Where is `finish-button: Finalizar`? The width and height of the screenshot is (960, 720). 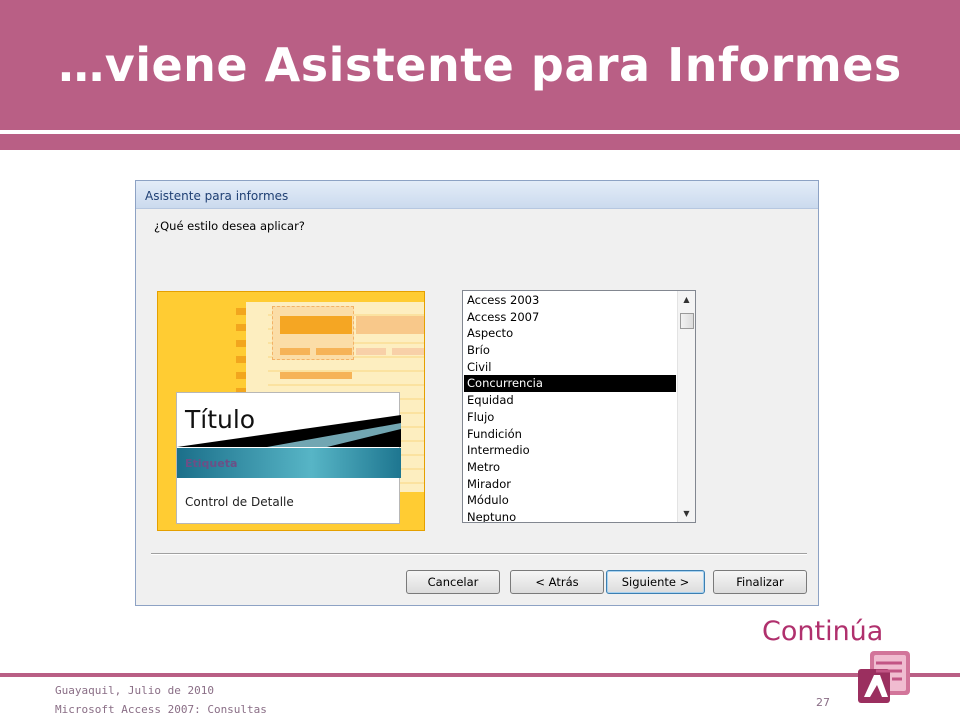 finish-button: Finalizar is located at coordinates (760, 582).